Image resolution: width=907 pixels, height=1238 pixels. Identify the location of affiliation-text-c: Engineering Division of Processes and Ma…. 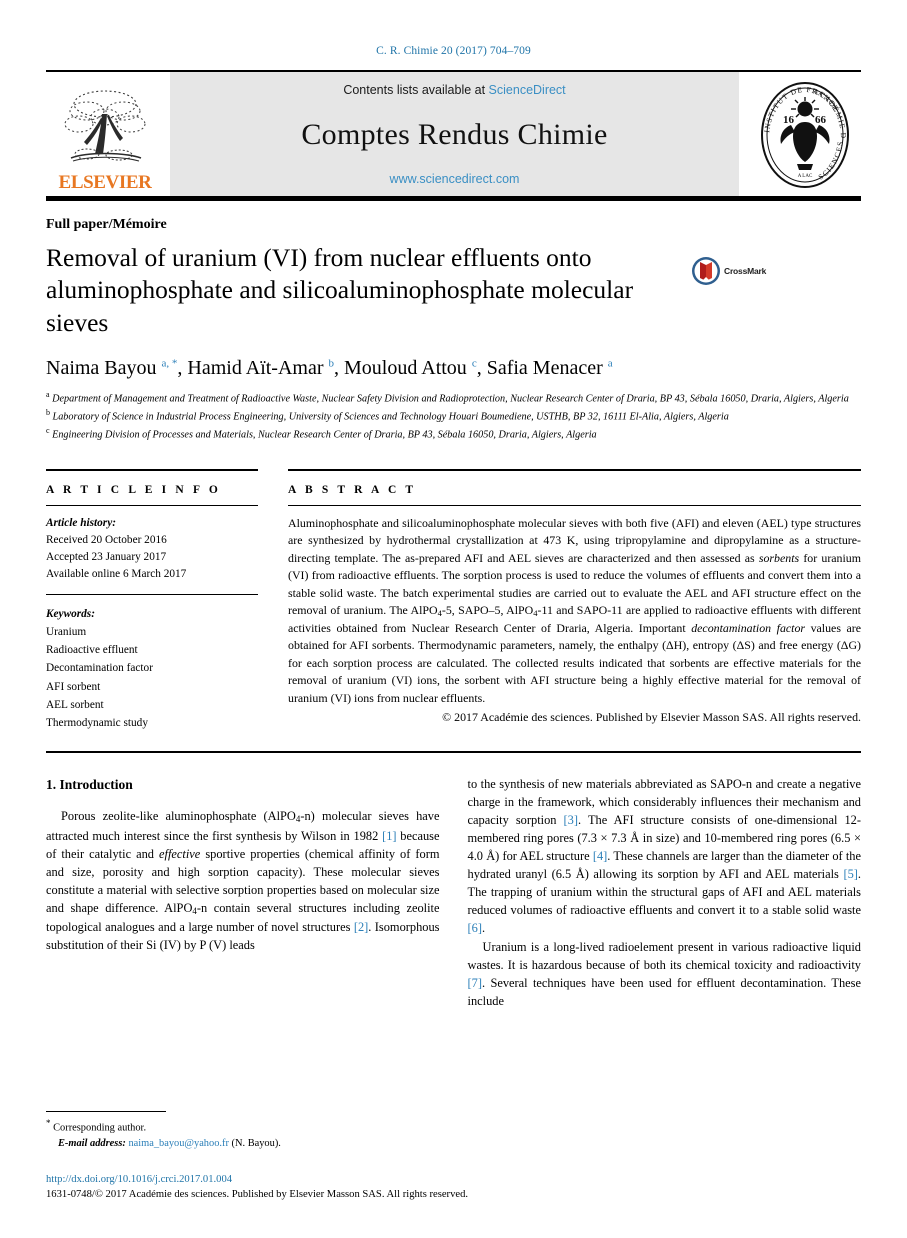
(324, 435).